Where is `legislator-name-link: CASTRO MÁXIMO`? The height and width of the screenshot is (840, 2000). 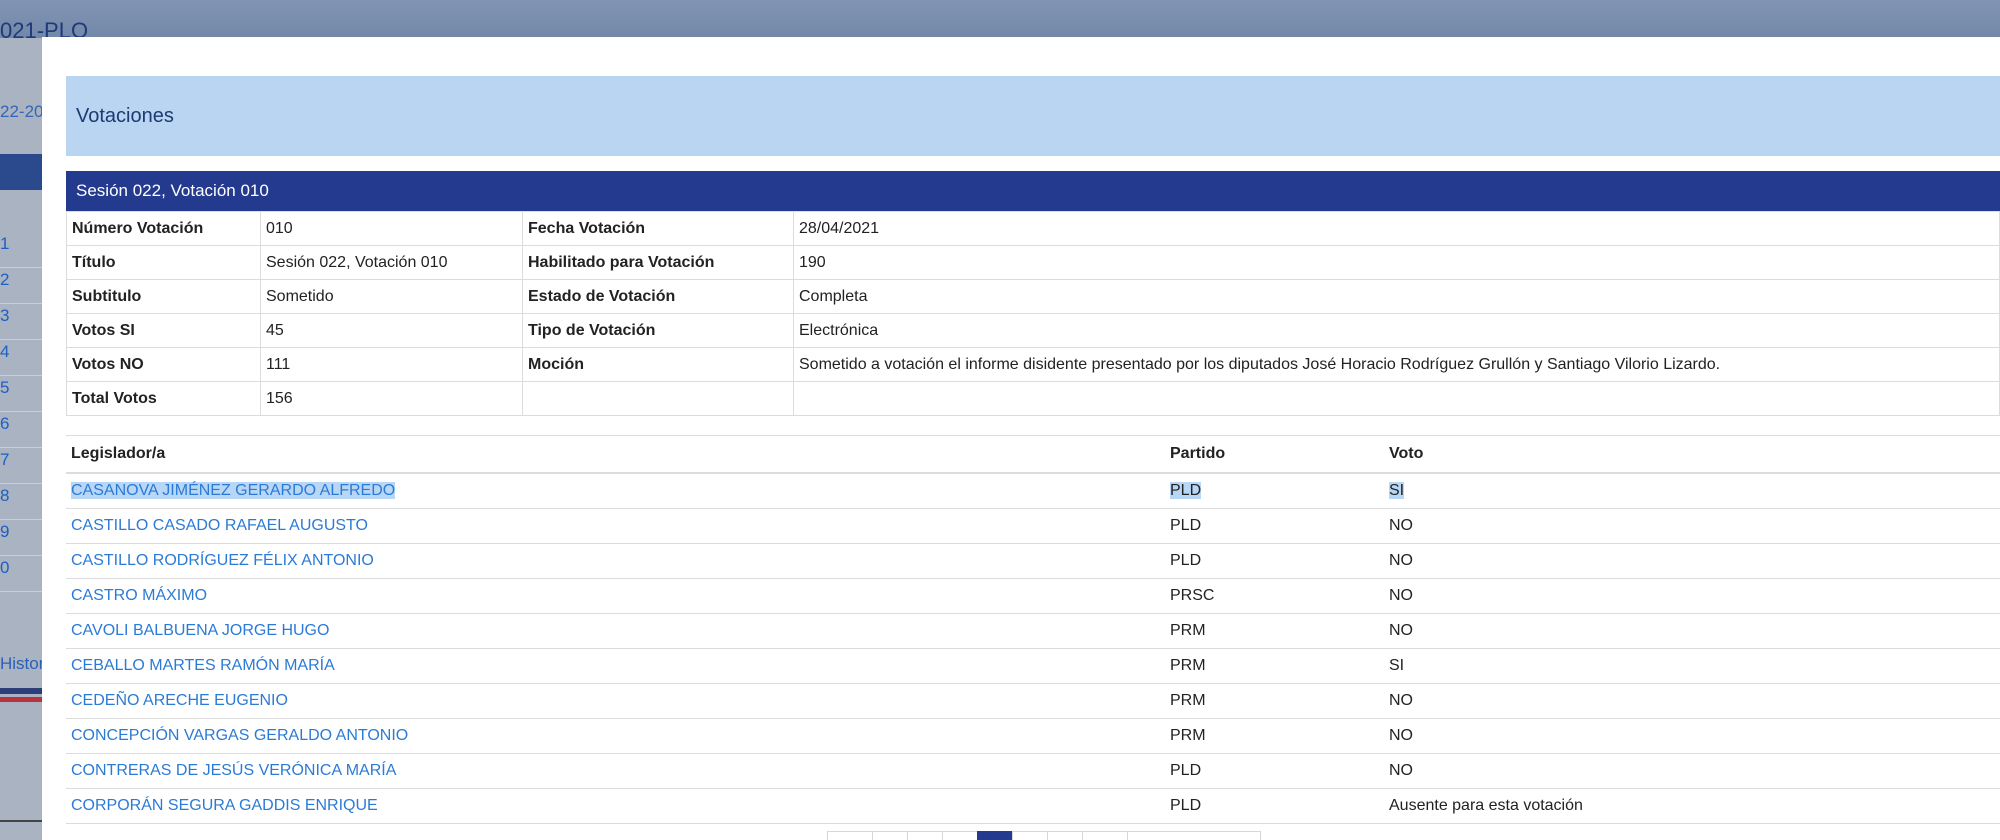
legislator-name-link: CASTRO MÁXIMO is located at coordinates (615, 596).